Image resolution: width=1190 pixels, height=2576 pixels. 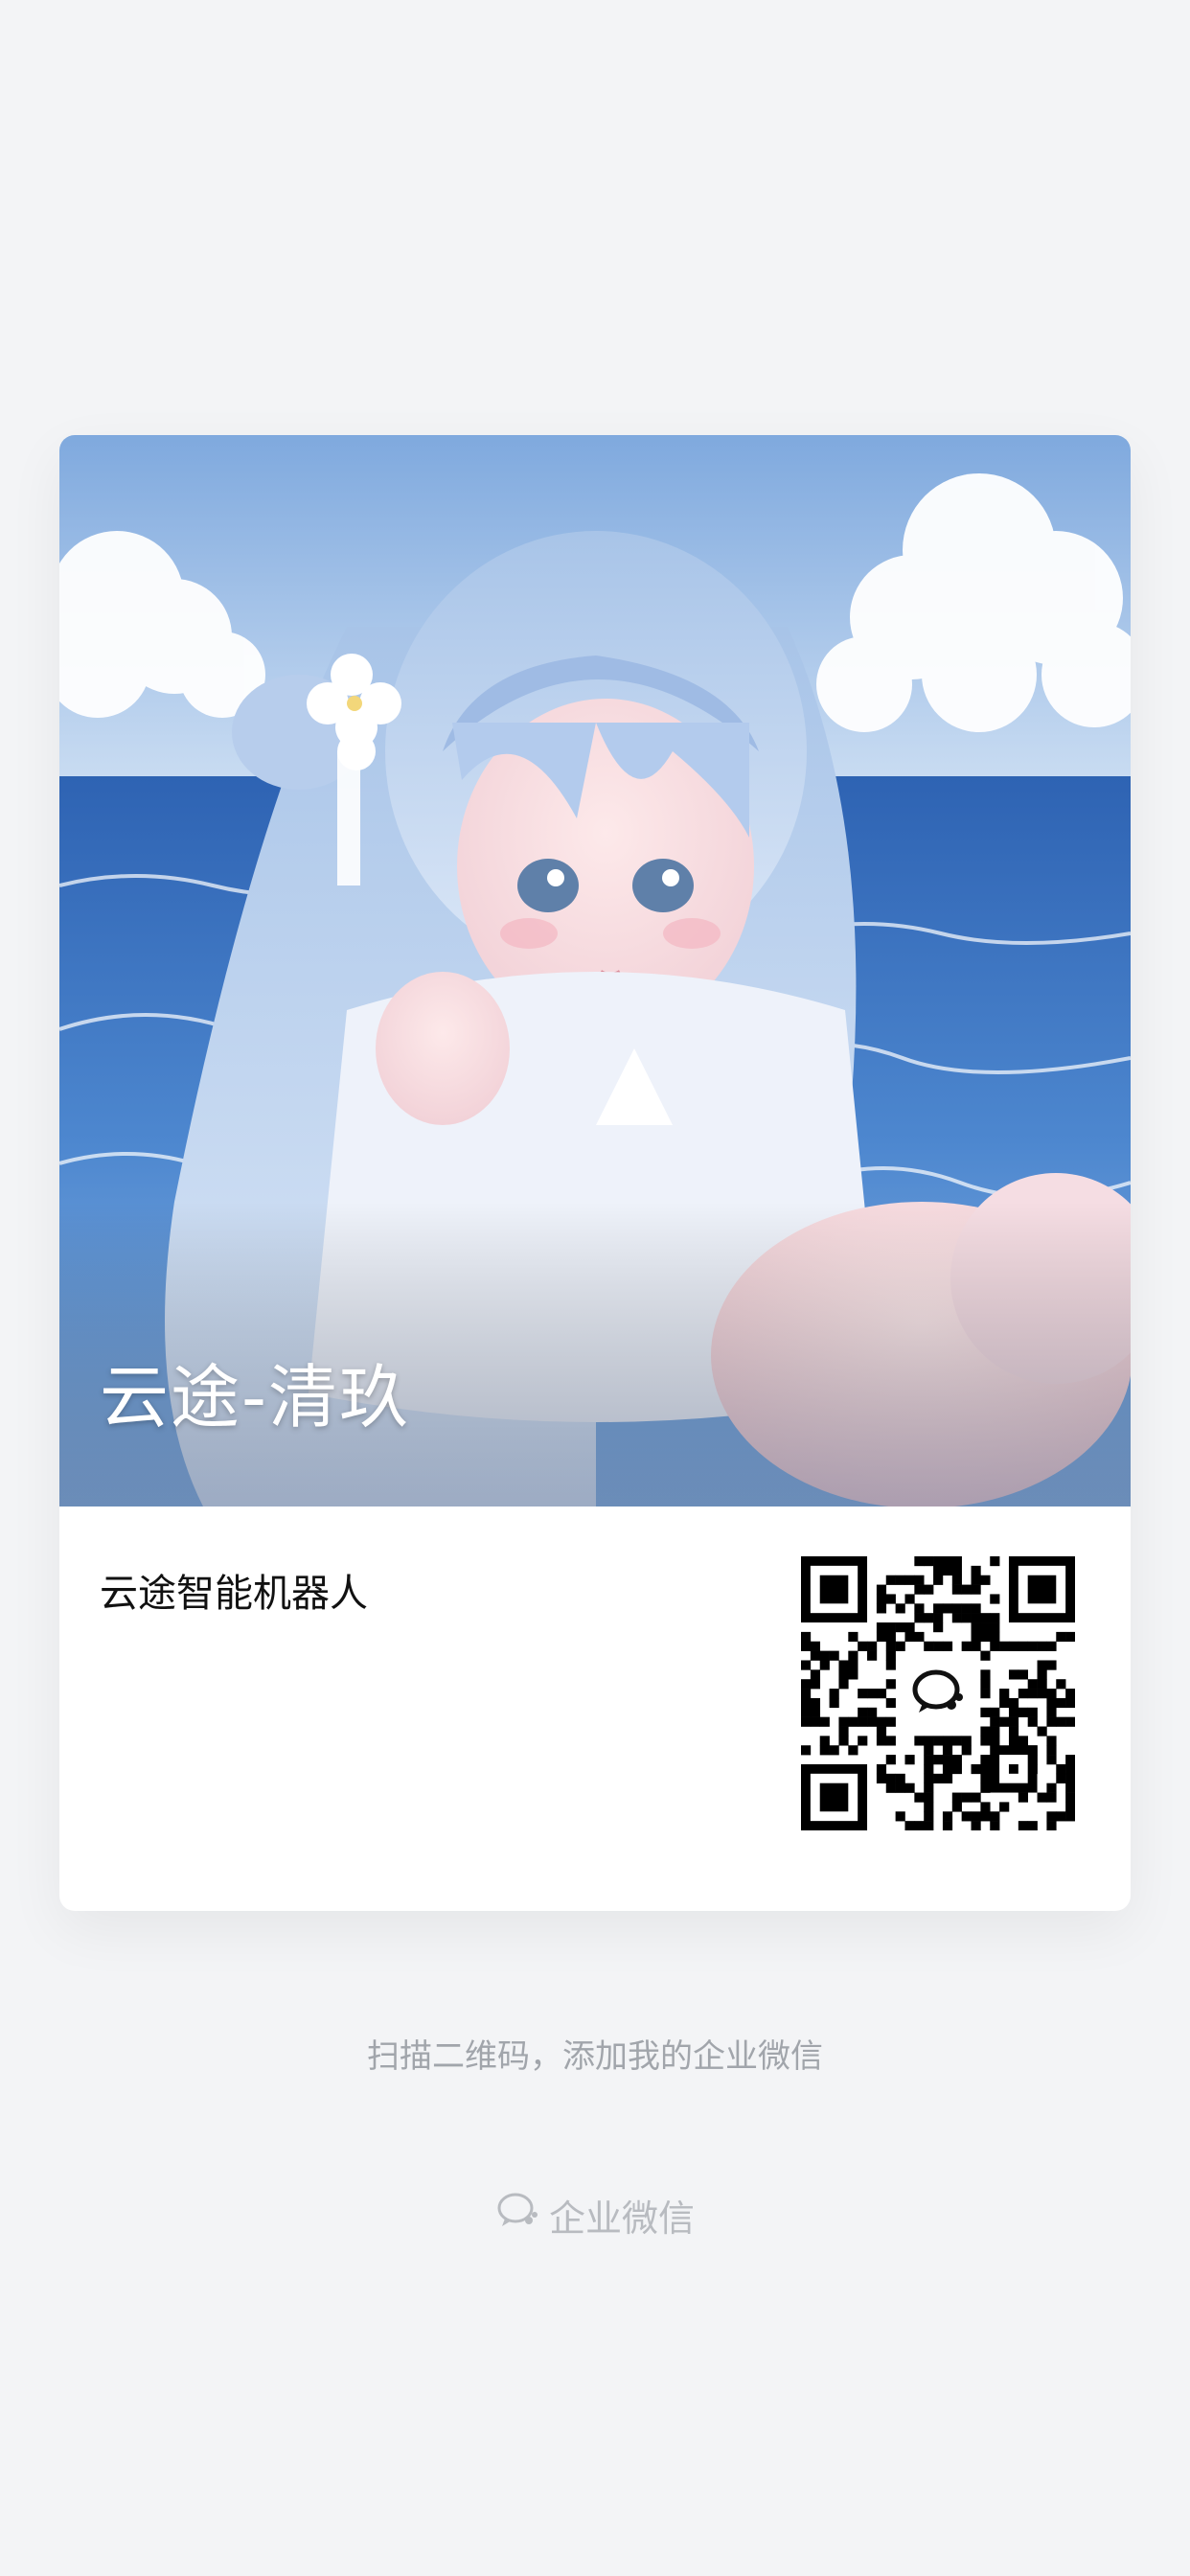 What do you see at coordinates (234, 1594) in the screenshot?
I see `company-name: 云途智能机器人` at bounding box center [234, 1594].